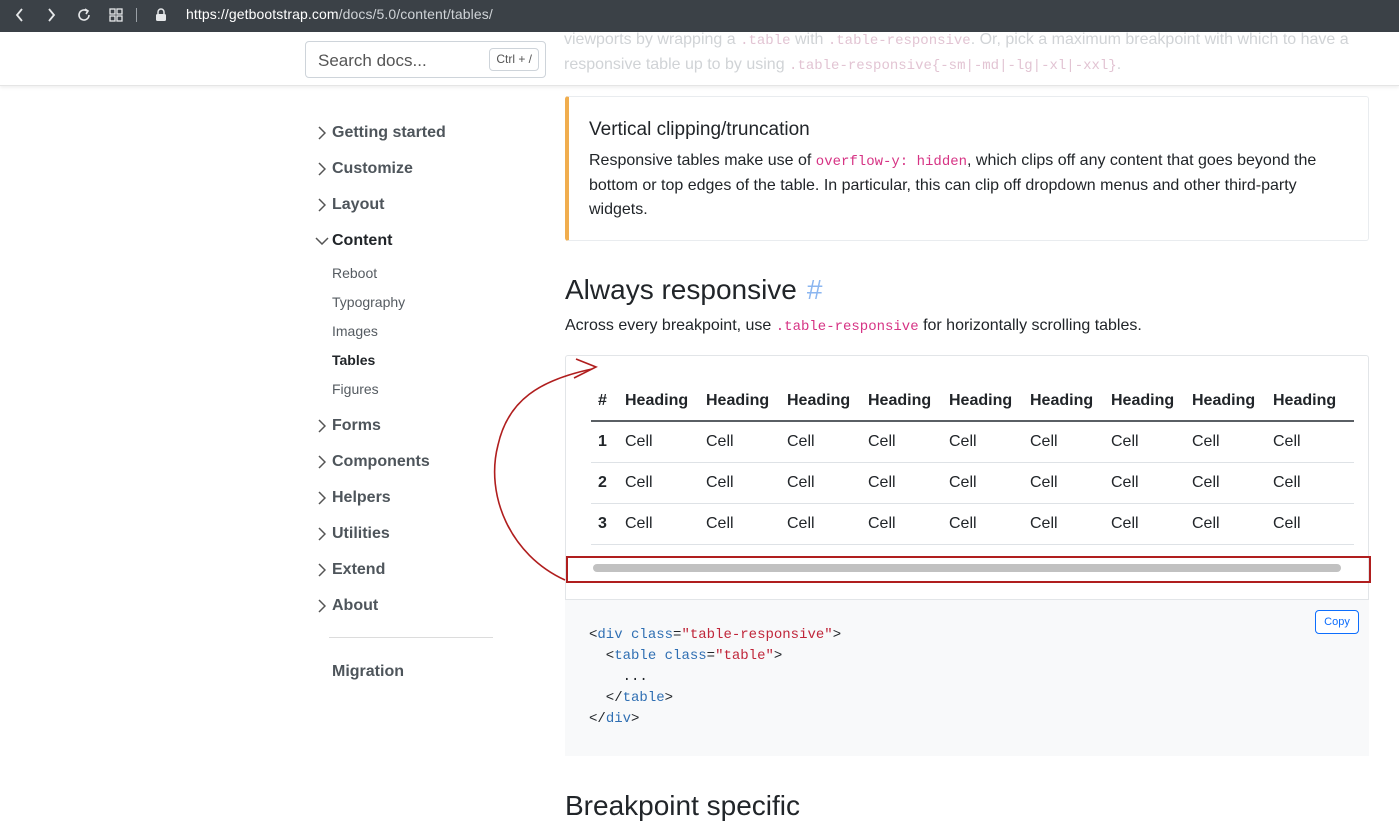 The image size is (1399, 830). Describe the element at coordinates (51, 15) in the screenshot. I see `forward-icon` at that location.